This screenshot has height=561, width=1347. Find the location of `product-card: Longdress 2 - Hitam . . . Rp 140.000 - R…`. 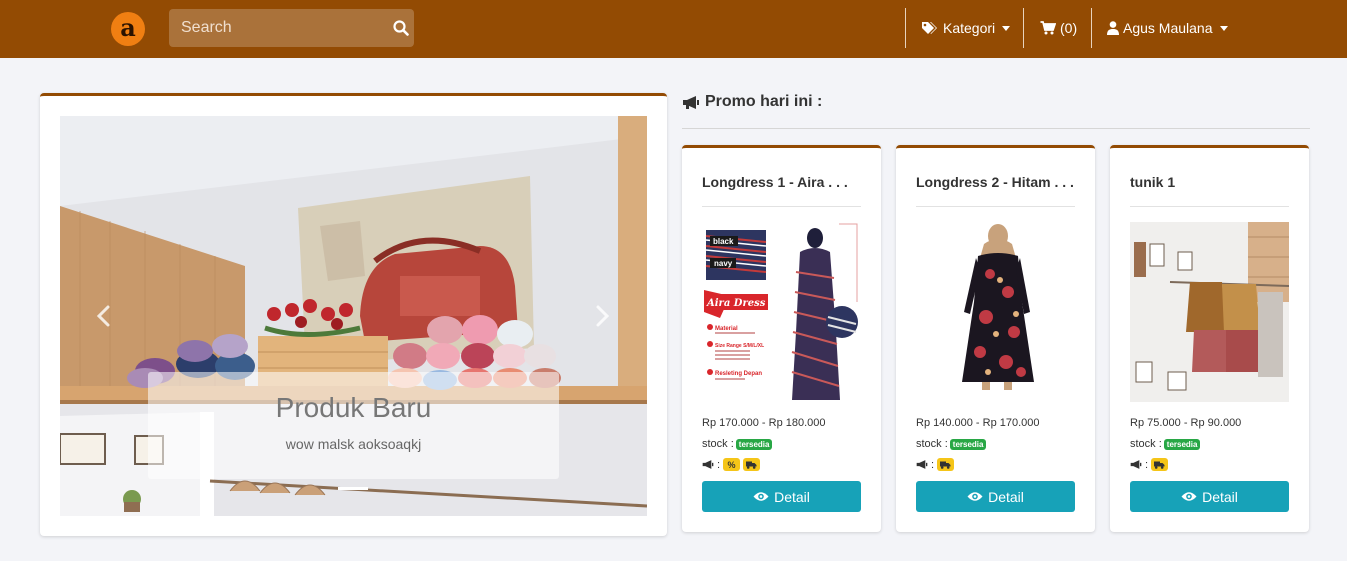

product-card: Longdress 2 - Hitam . . . Rp 140.000 - R… is located at coordinates (995, 338).